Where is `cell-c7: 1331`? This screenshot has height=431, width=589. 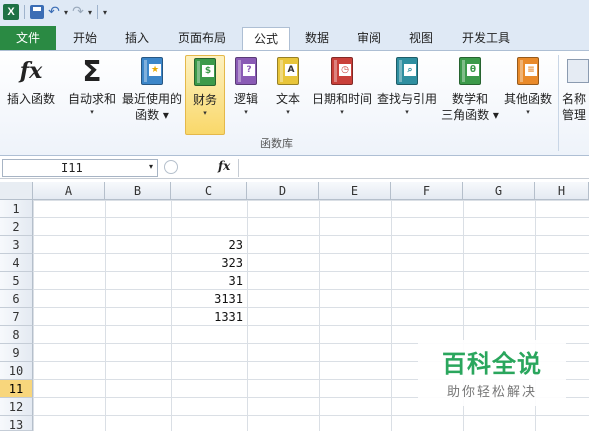
cell-c7: 1331 is located at coordinates (209, 317).